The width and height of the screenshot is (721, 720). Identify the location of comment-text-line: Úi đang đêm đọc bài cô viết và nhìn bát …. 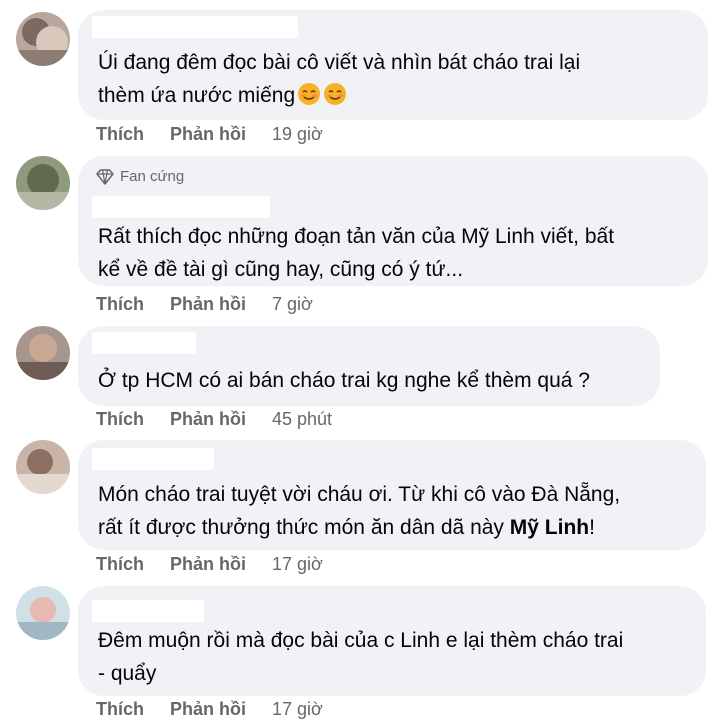
(339, 62).